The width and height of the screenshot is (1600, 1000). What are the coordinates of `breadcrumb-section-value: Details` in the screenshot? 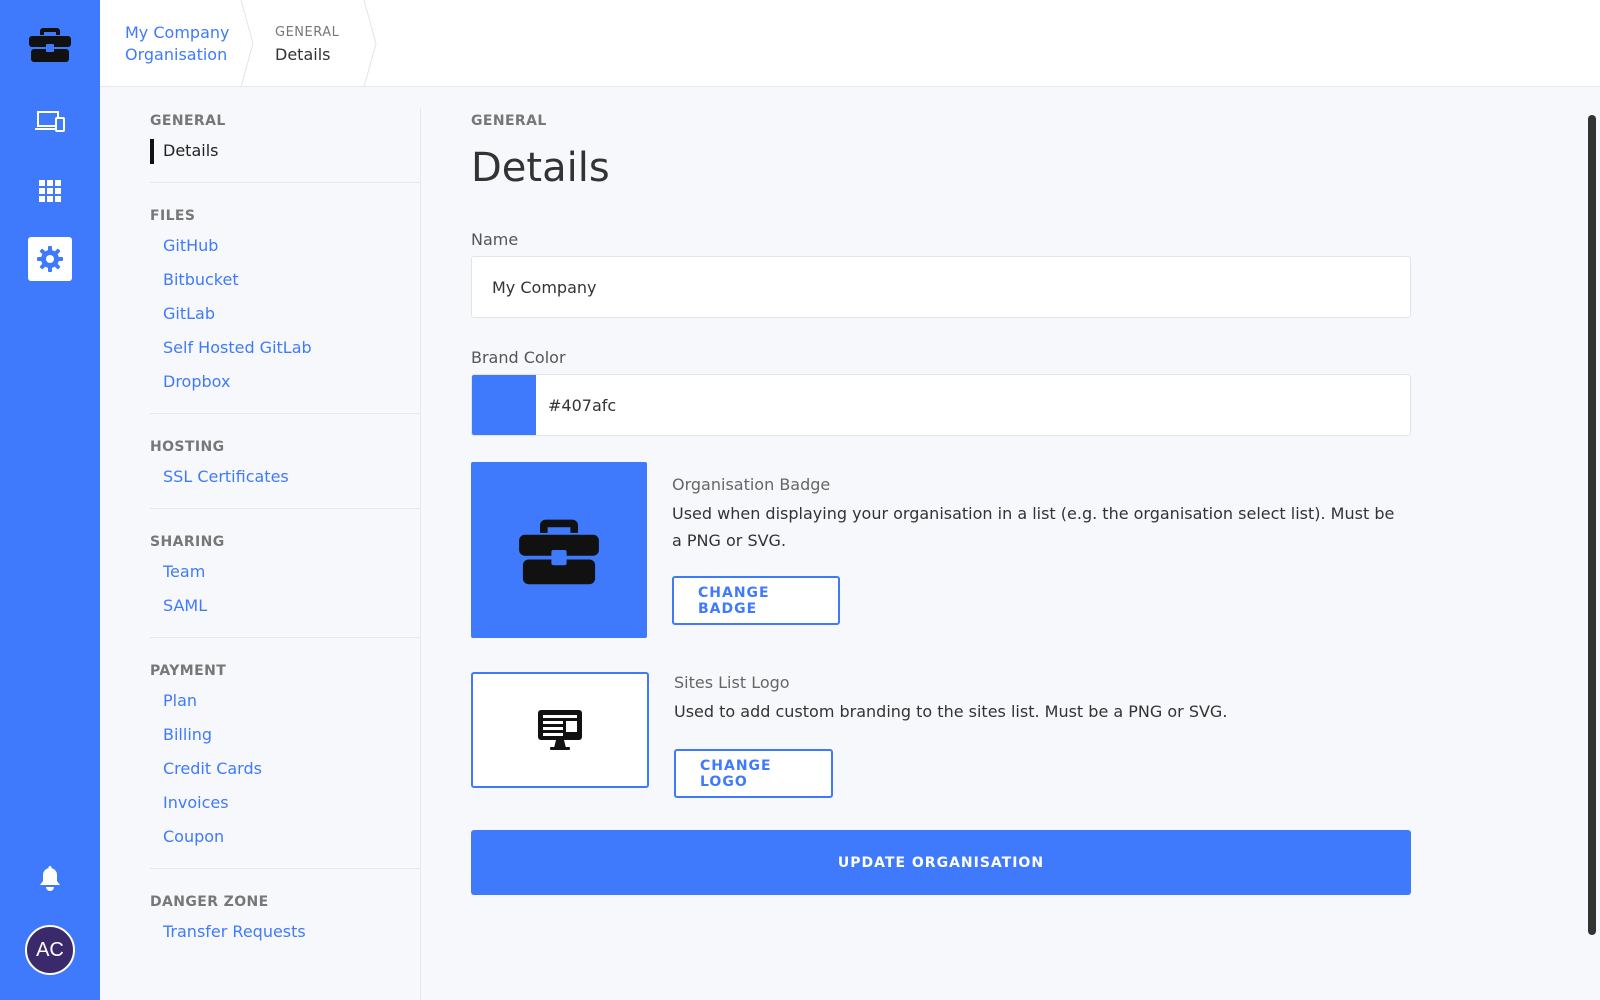 It's located at (303, 54).